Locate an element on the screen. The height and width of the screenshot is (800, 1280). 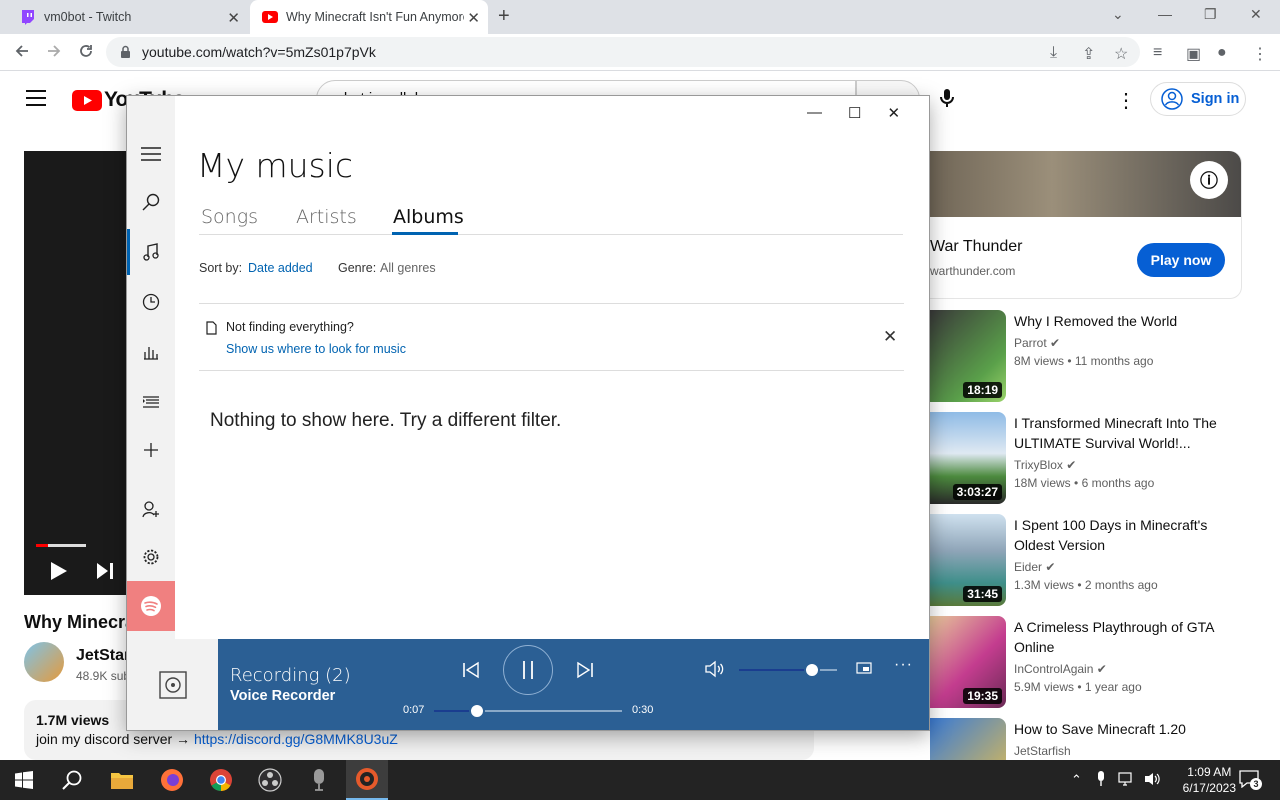
tab-artists: Artists is located at coordinates (326, 217).